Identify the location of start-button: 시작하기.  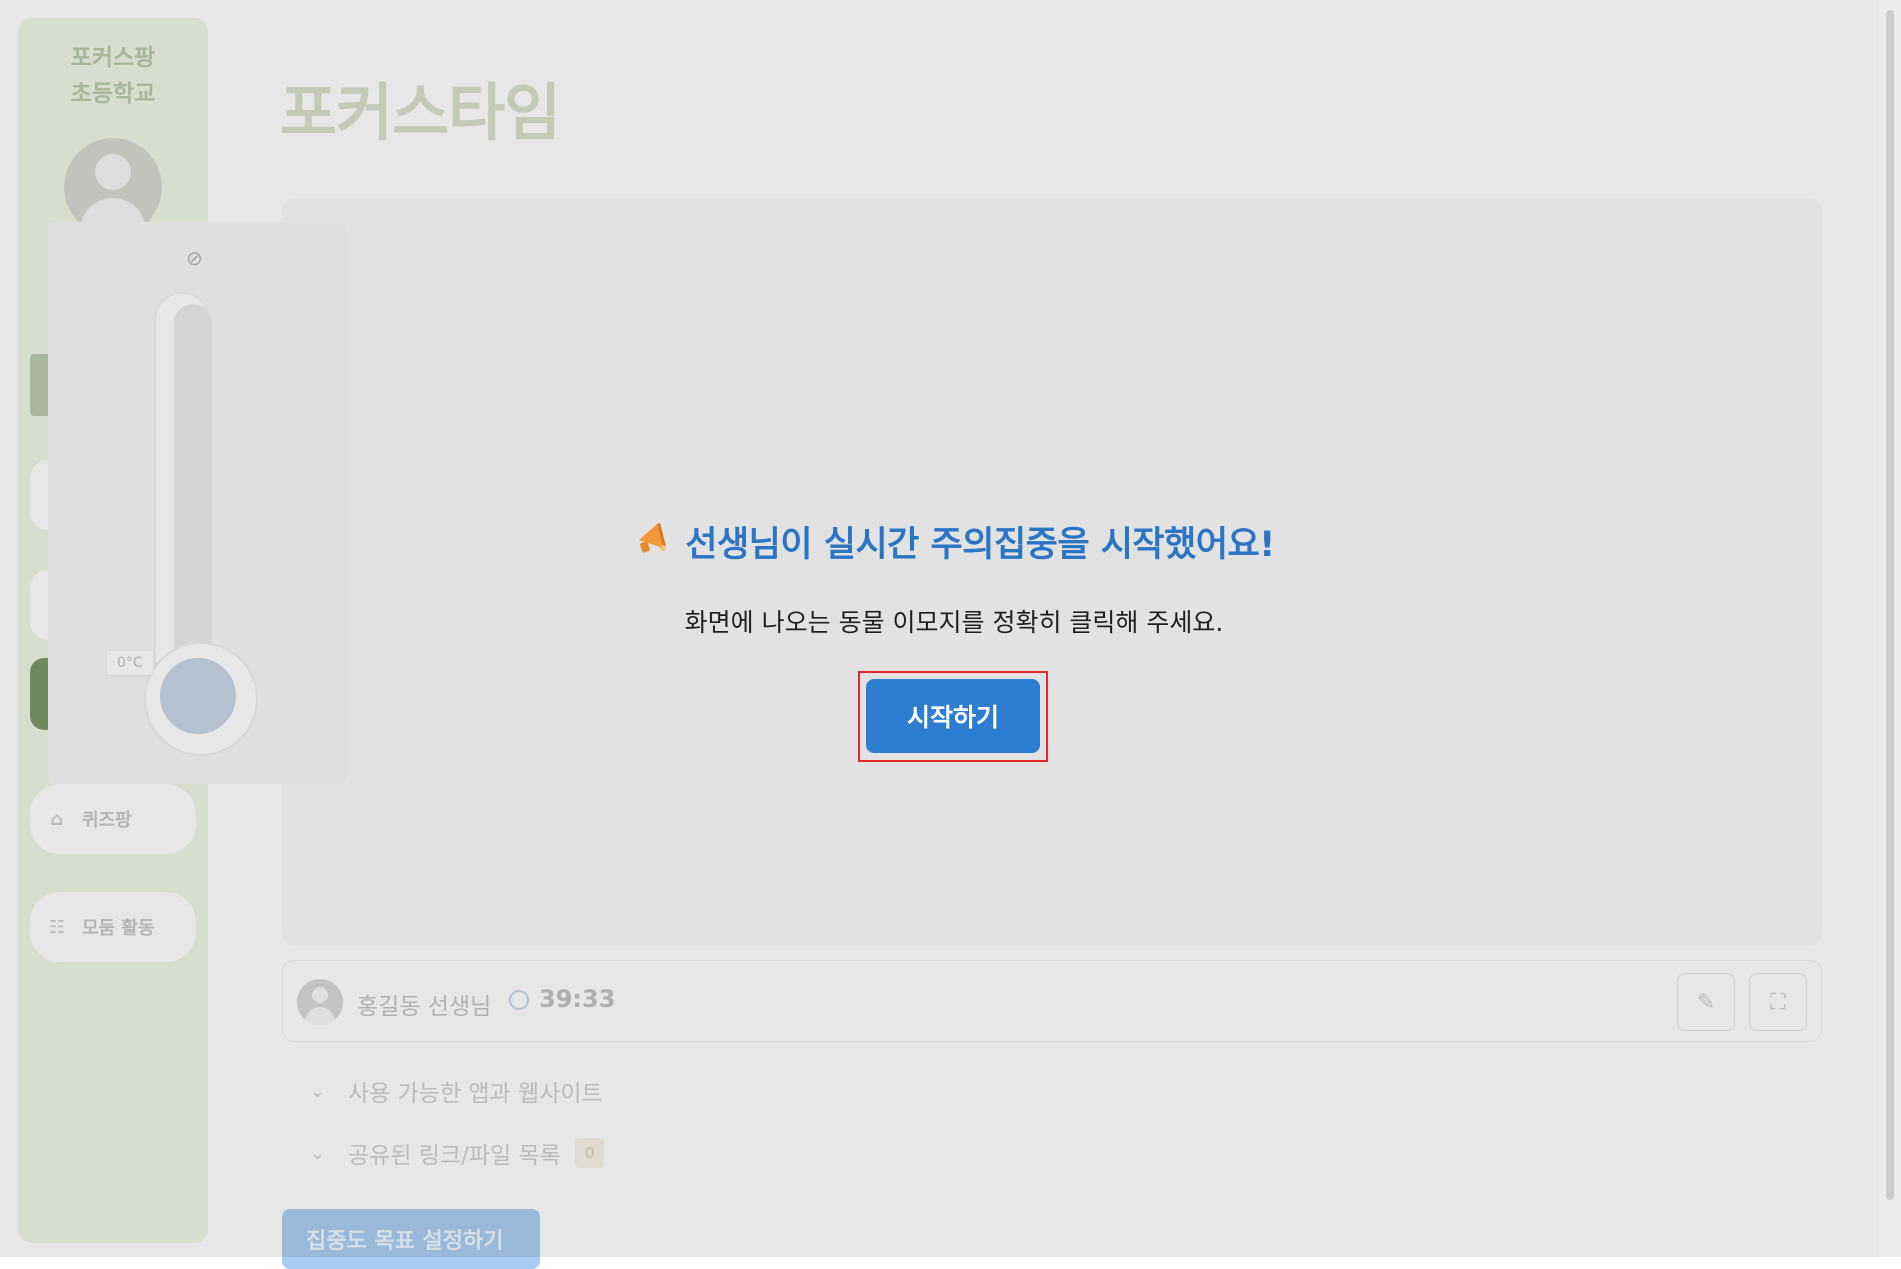
(953, 716).